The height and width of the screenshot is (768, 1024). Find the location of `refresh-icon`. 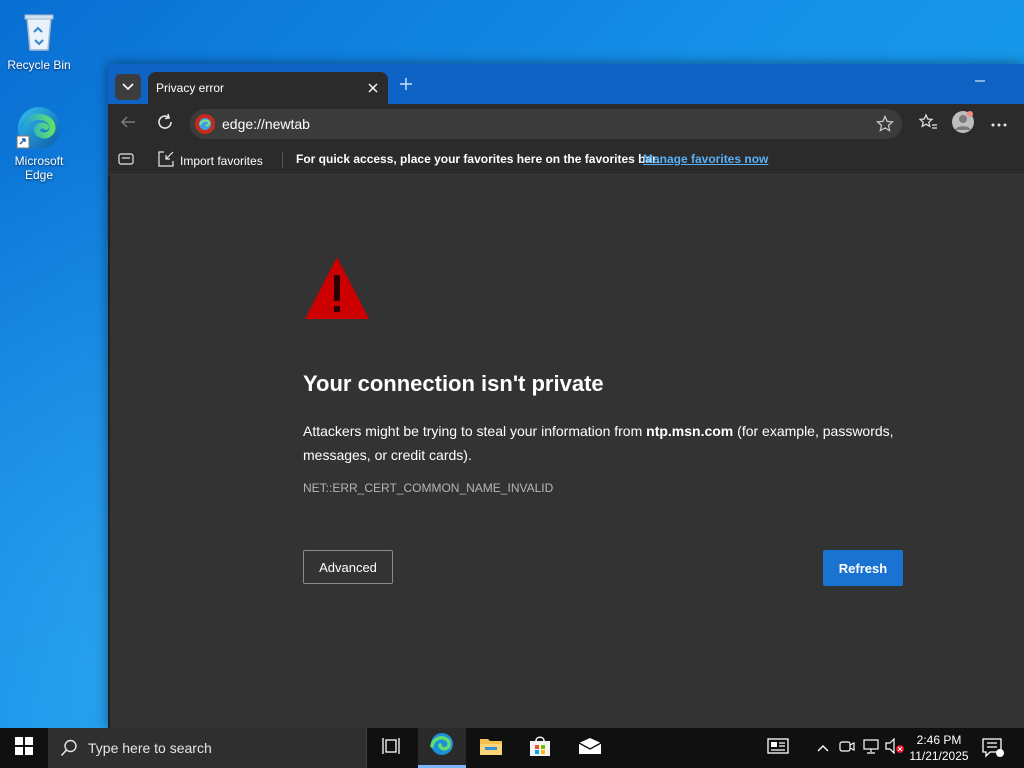

refresh-icon is located at coordinates (165, 124).